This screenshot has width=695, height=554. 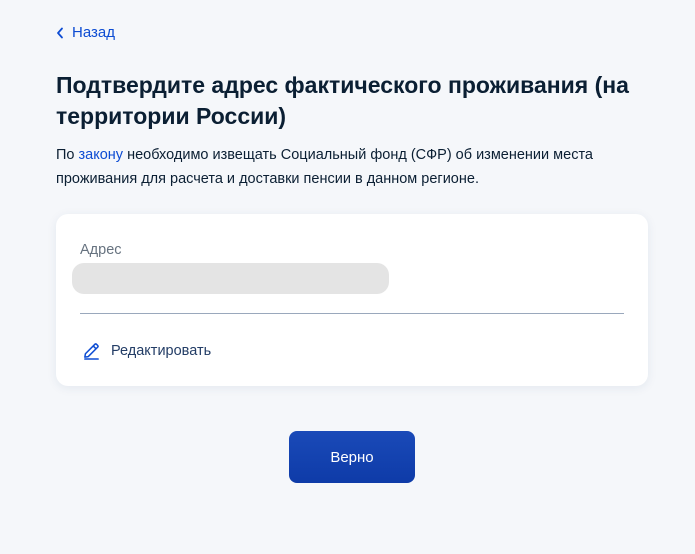 I want to click on law-link: закону, so click(x=101, y=155).